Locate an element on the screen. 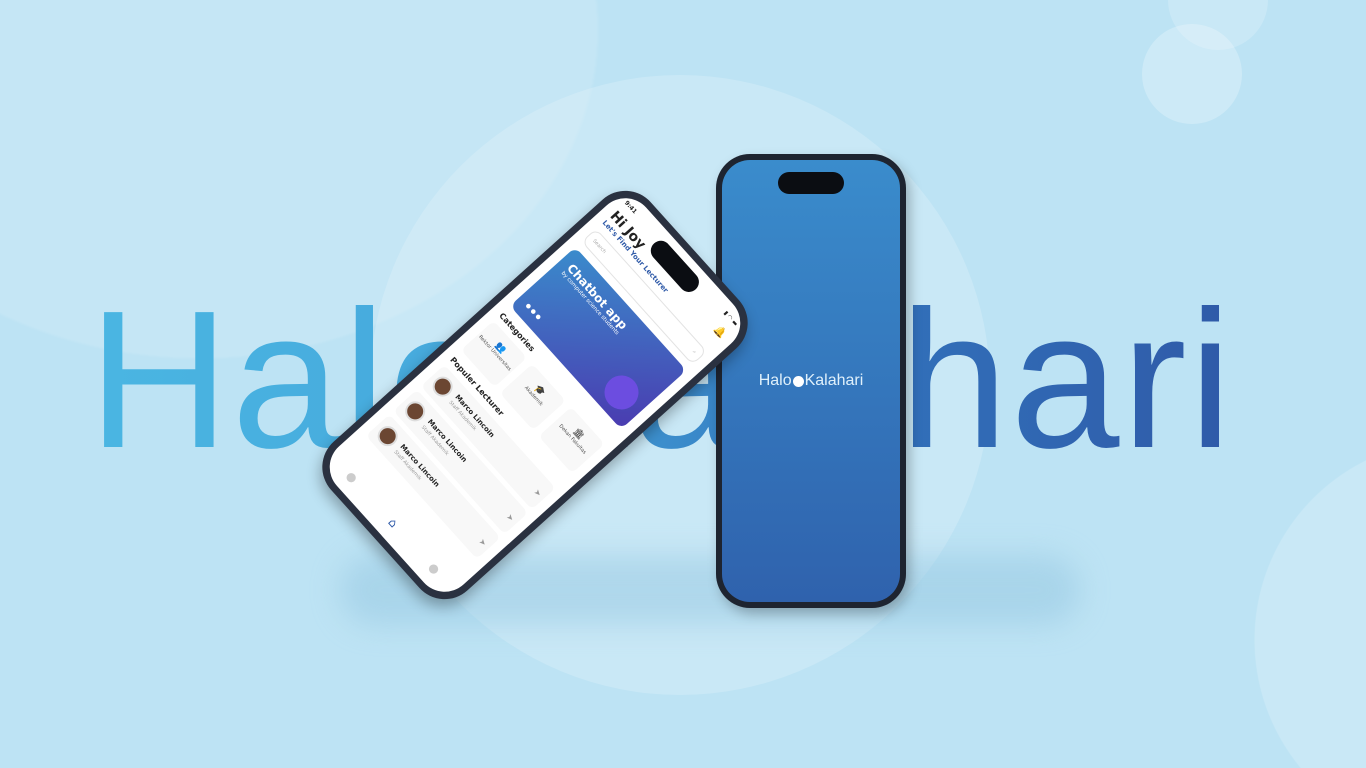 The width and height of the screenshot is (1366, 768). chat-bubble-icon is located at coordinates (798, 381).